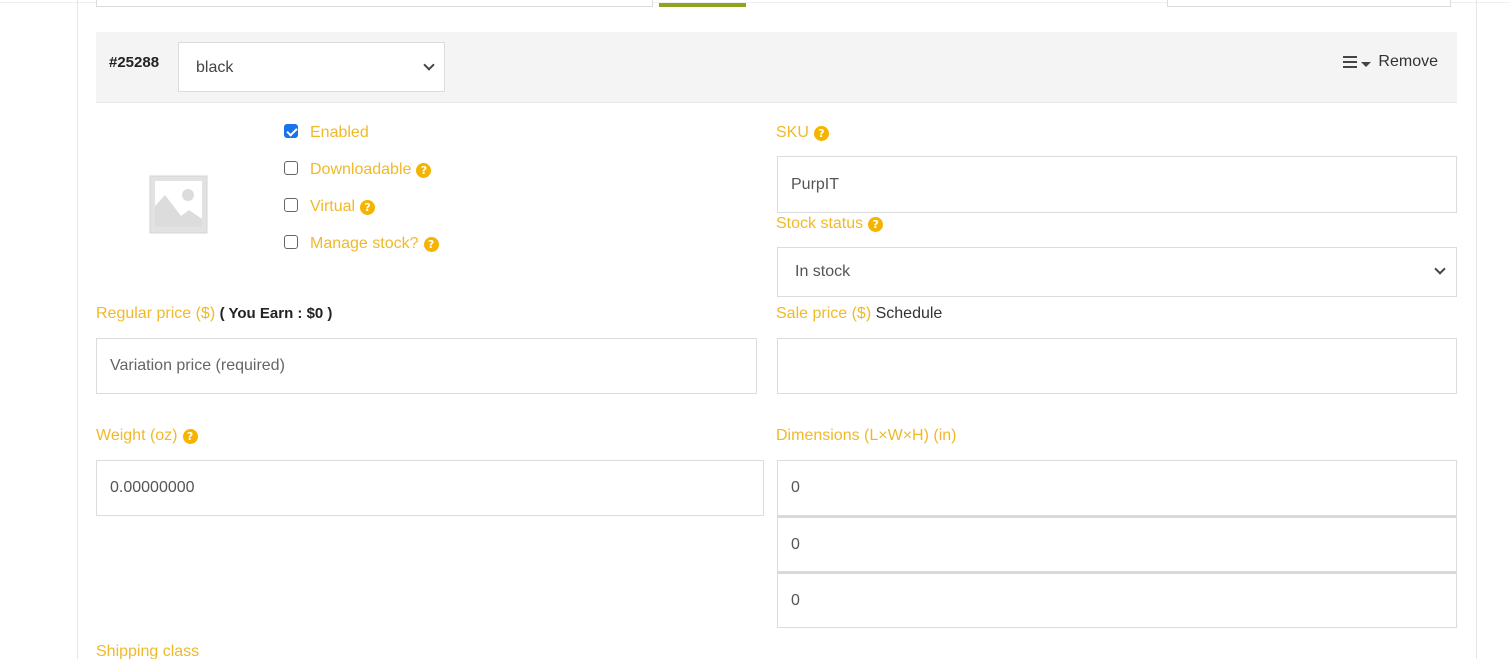  What do you see at coordinates (823, 271) in the screenshot?
I see `stock-status-value: In stock` at bounding box center [823, 271].